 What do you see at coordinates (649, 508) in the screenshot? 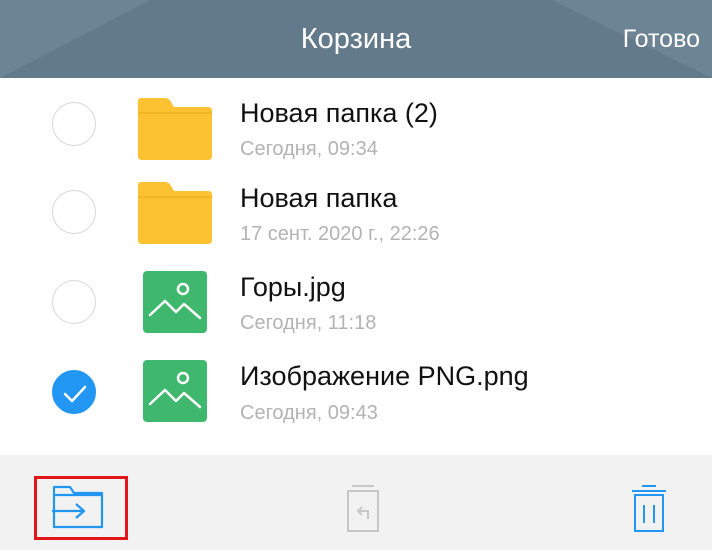
I see `trash-icon` at bounding box center [649, 508].